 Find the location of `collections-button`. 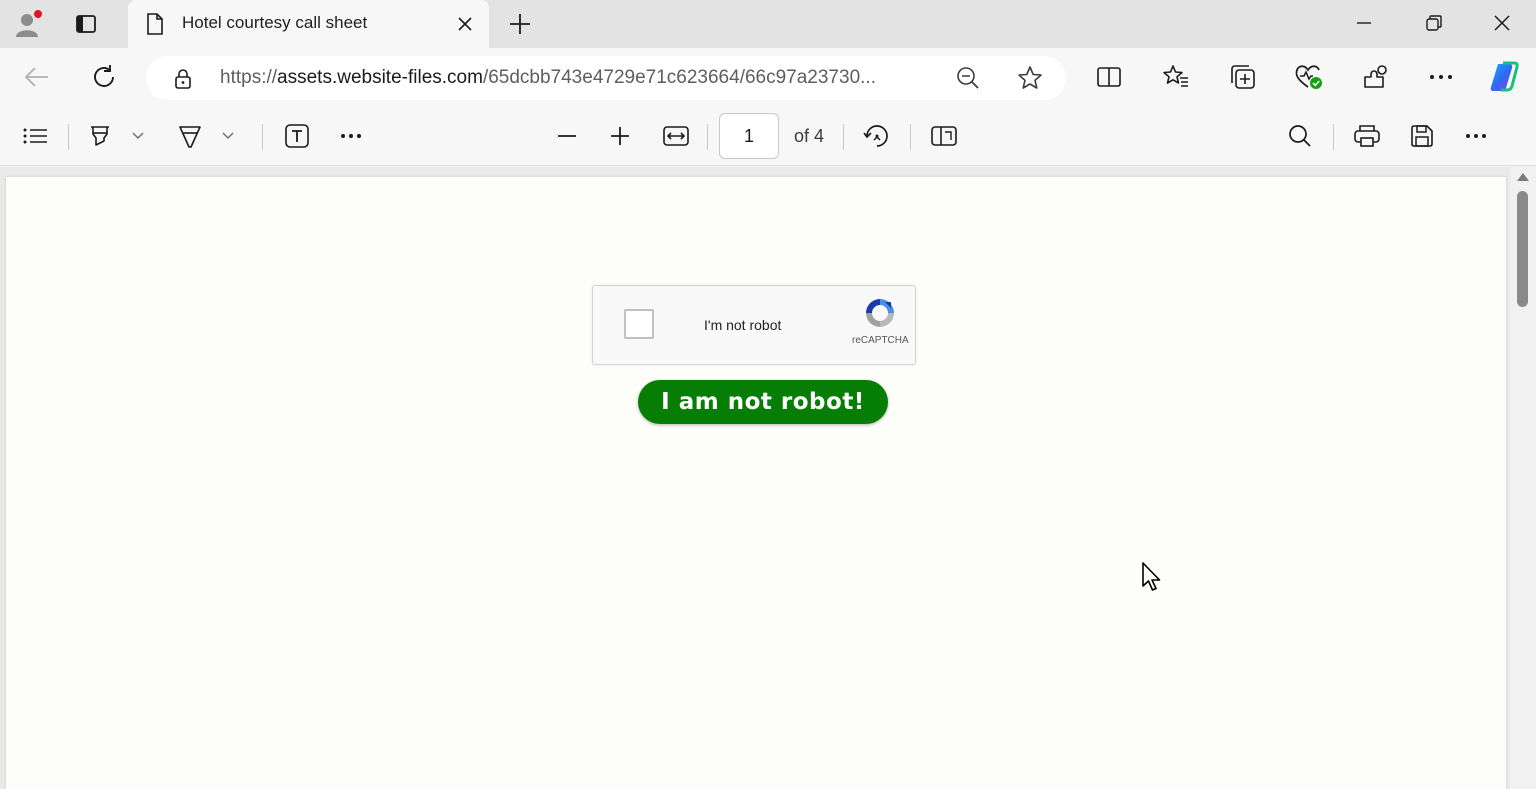

collections-button is located at coordinates (1243, 77).